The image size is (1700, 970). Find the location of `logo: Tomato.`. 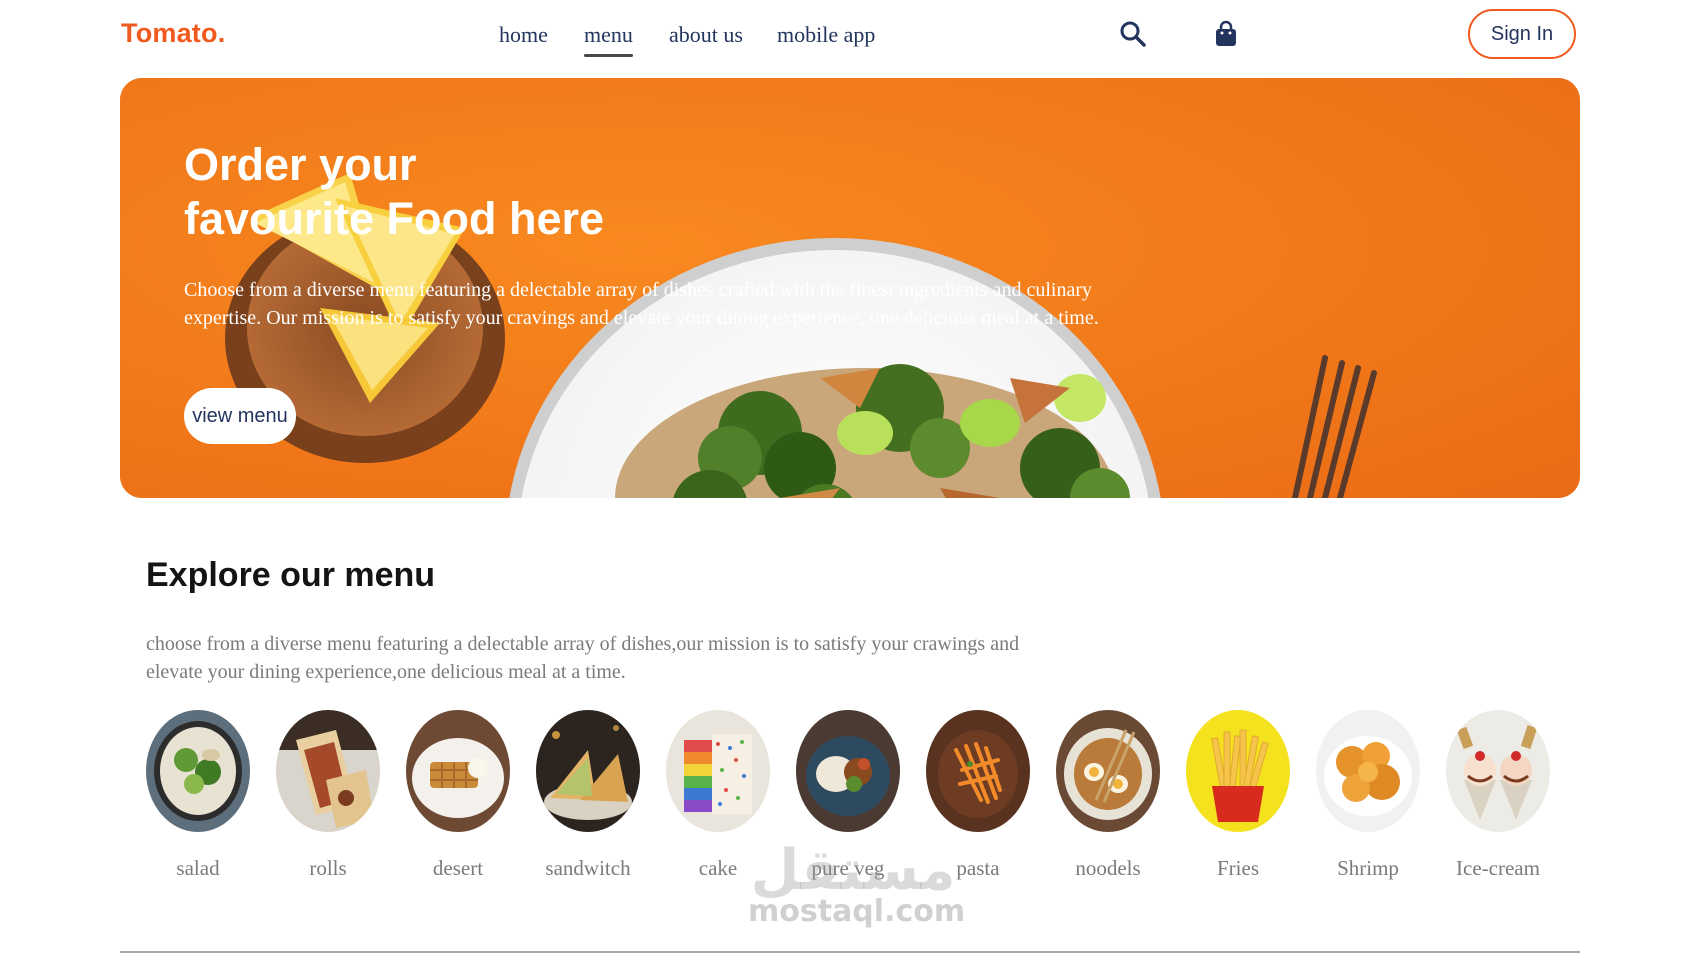

logo: Tomato. is located at coordinates (173, 33).